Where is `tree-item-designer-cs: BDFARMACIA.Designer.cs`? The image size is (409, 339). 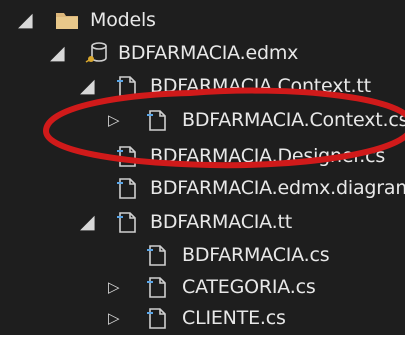 tree-item-designer-cs: BDFARMACIA.Designer.cs is located at coordinates (204, 156).